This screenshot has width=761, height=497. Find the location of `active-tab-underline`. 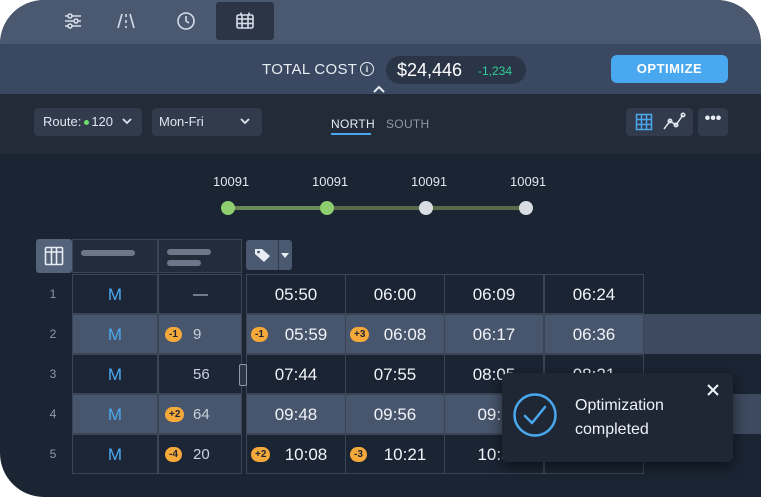

active-tab-underline is located at coordinates (351, 134).